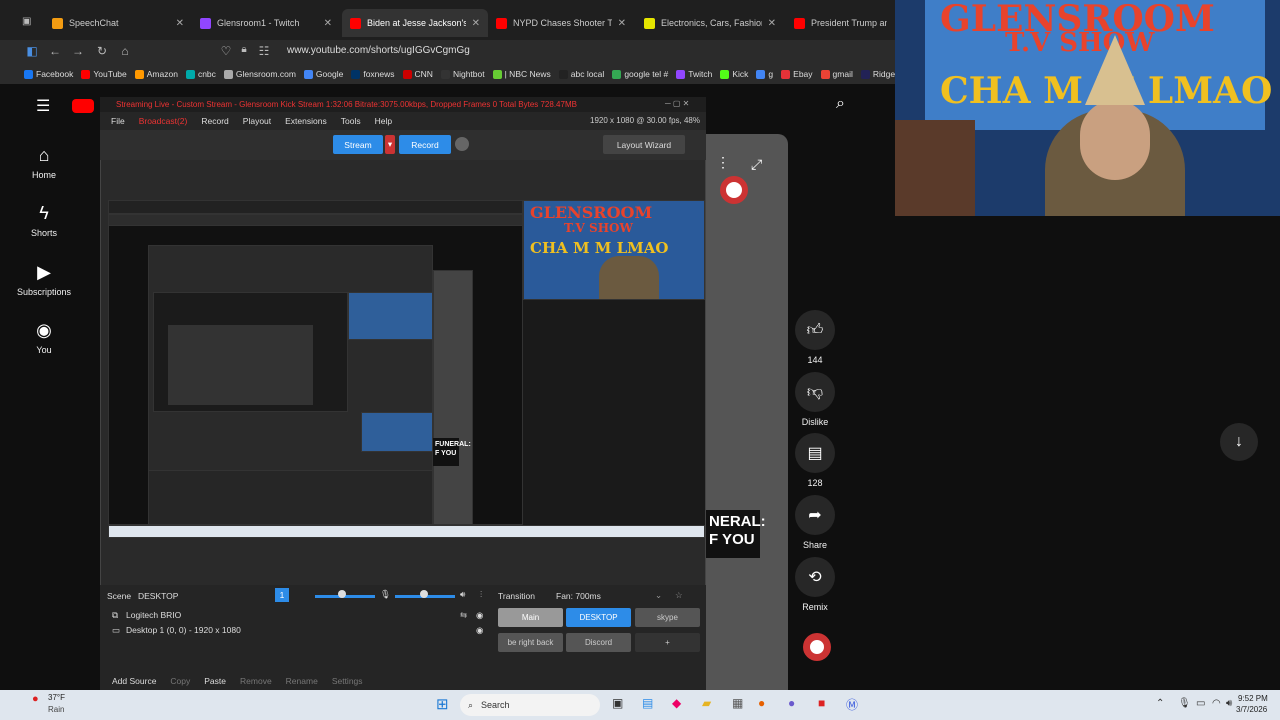  I want to click on short-video, so click(747, 412).